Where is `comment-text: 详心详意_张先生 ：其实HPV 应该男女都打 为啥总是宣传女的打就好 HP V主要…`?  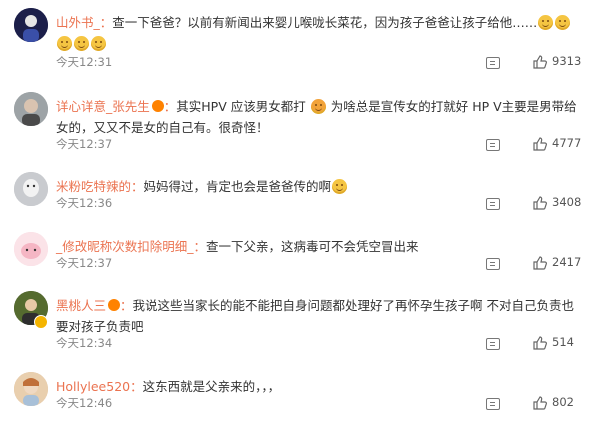 comment-text: 详心详意_张先生 ：其实HPV 应该男女都打 为啥总是宣传女的打就好 HP V主要… is located at coordinates (316, 117).